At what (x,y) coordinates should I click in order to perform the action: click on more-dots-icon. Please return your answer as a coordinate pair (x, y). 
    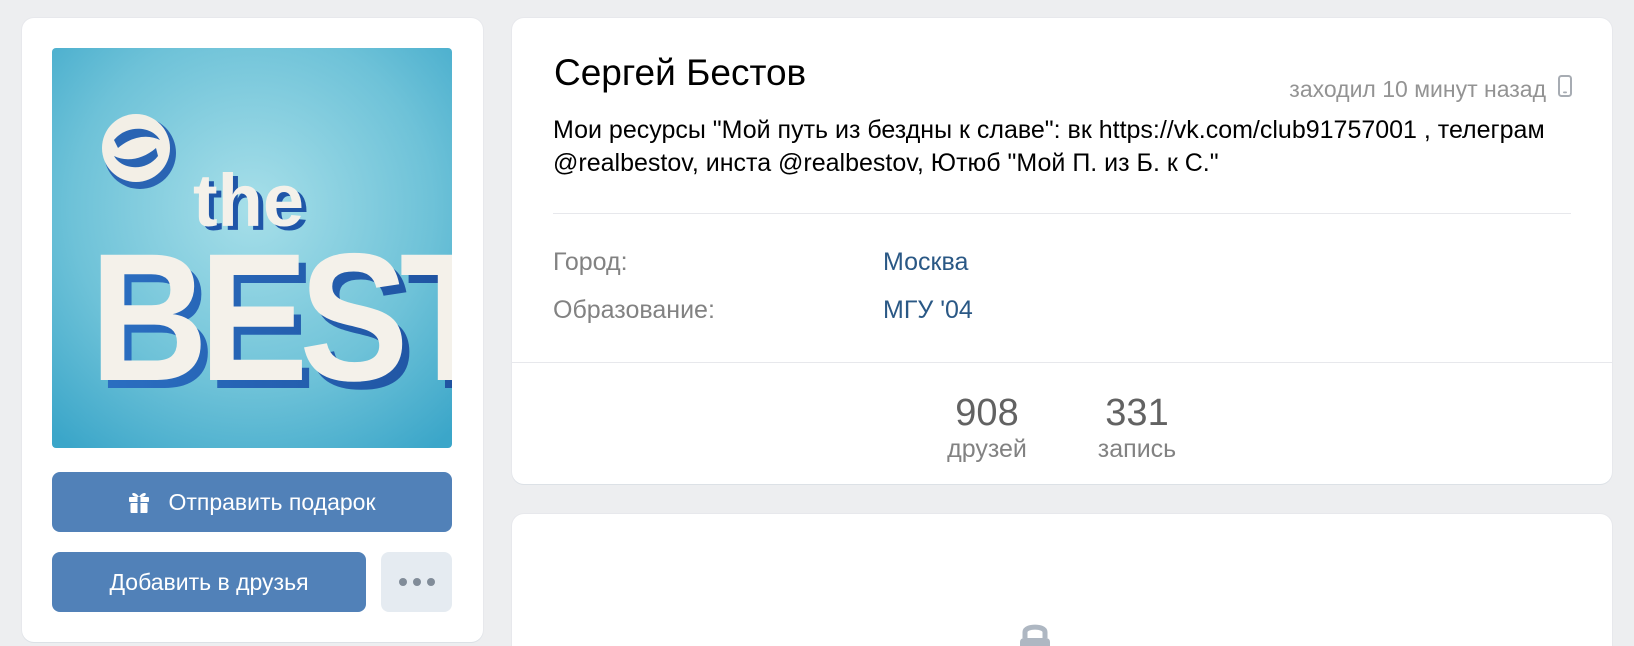
    Looking at the image, I should click on (416, 582).